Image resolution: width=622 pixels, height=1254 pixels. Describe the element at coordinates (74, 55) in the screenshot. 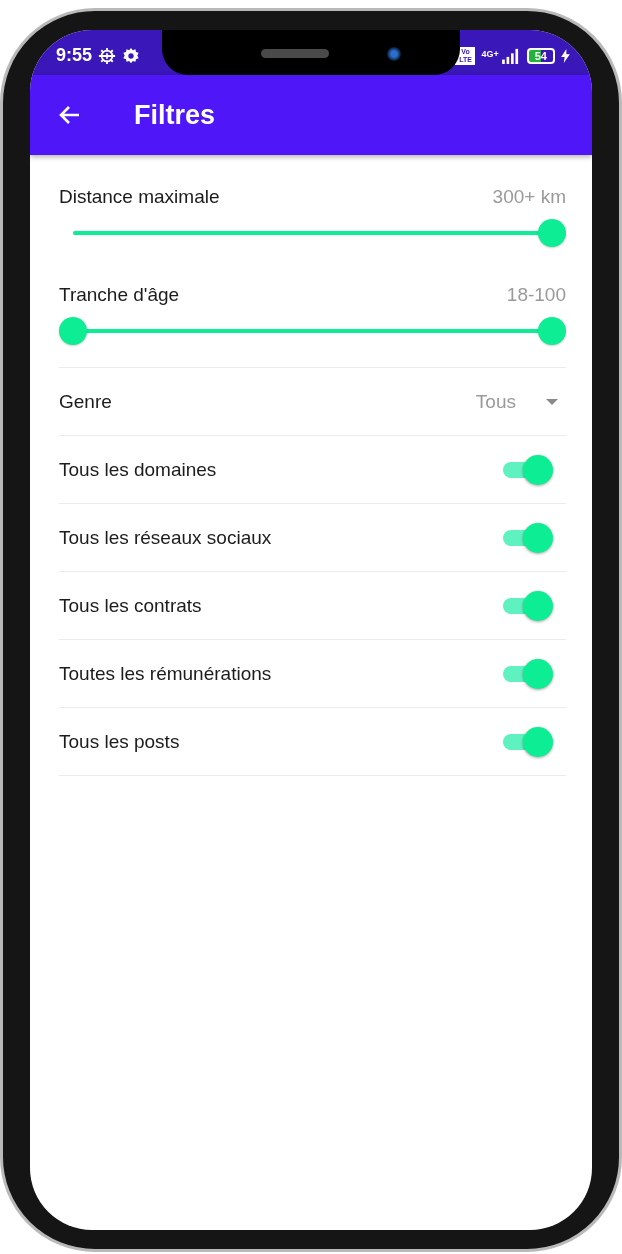

I see `status-time: 9:55` at that location.